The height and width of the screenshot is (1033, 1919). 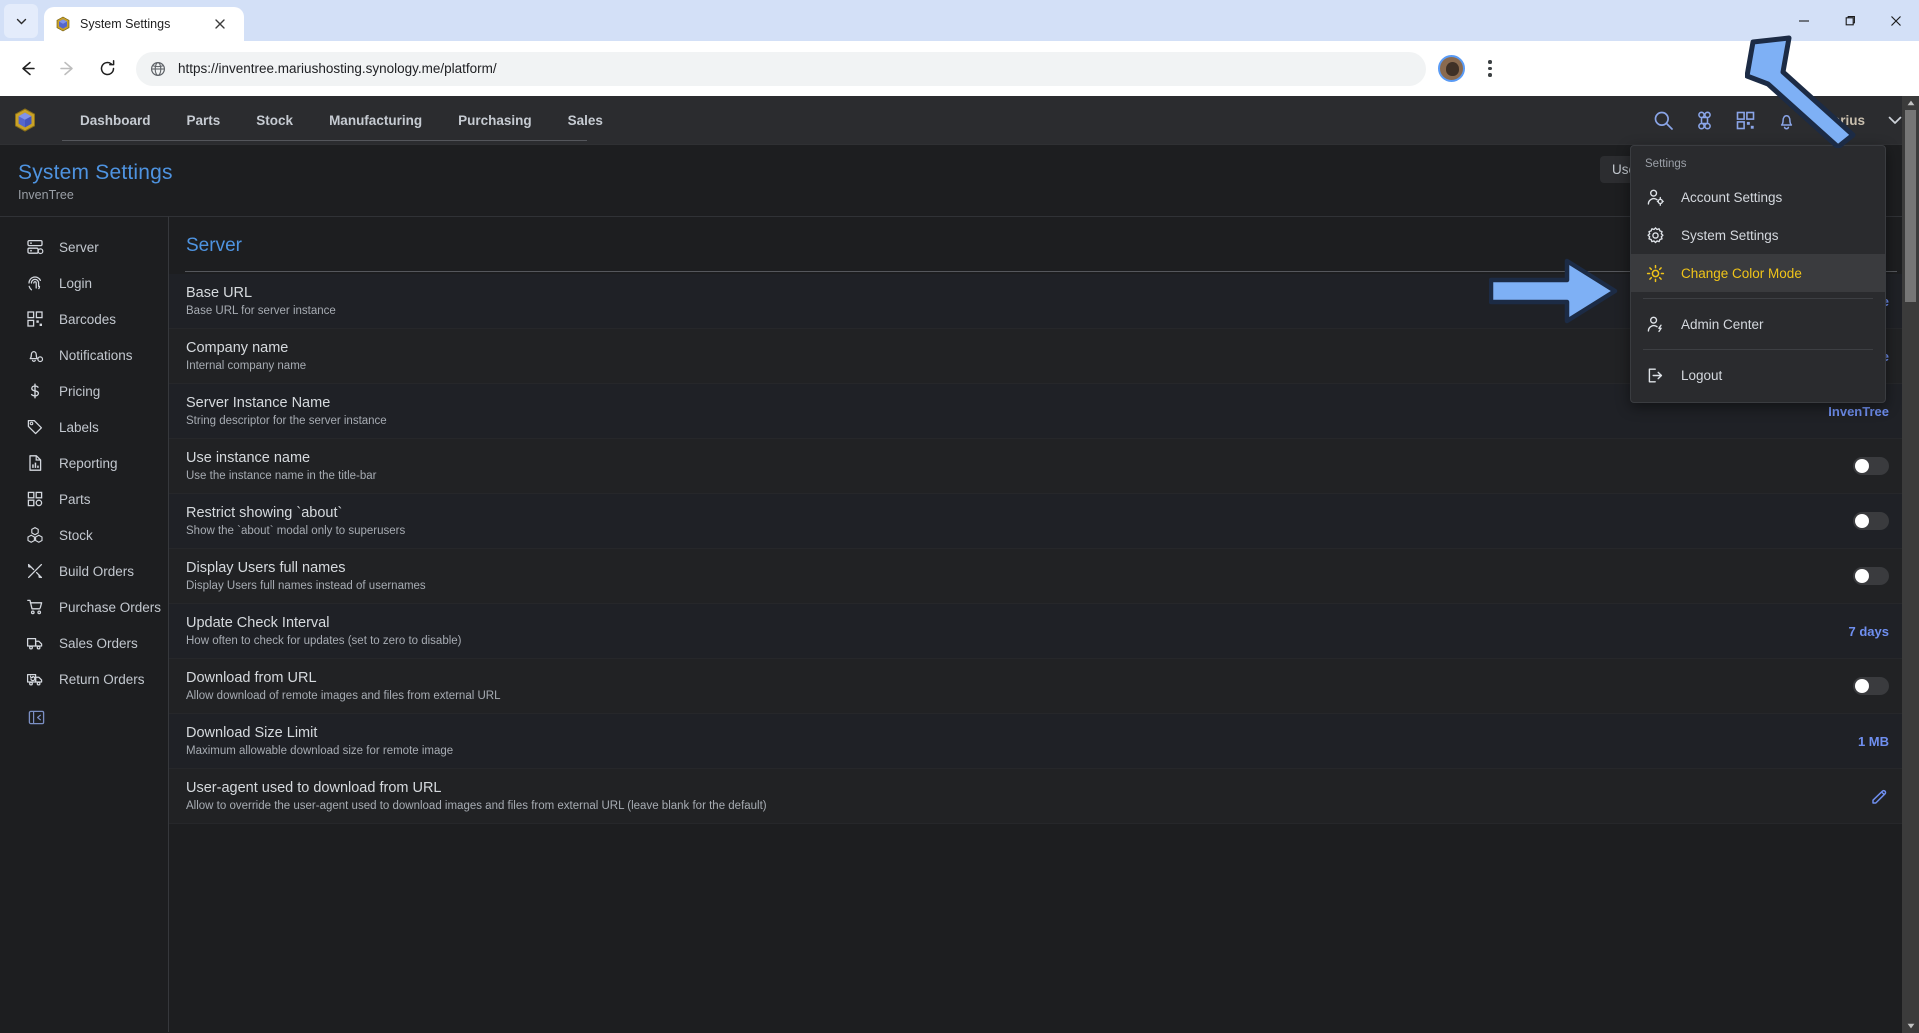 What do you see at coordinates (125, 24) in the screenshot?
I see `browser-tab-title: System Settings` at bounding box center [125, 24].